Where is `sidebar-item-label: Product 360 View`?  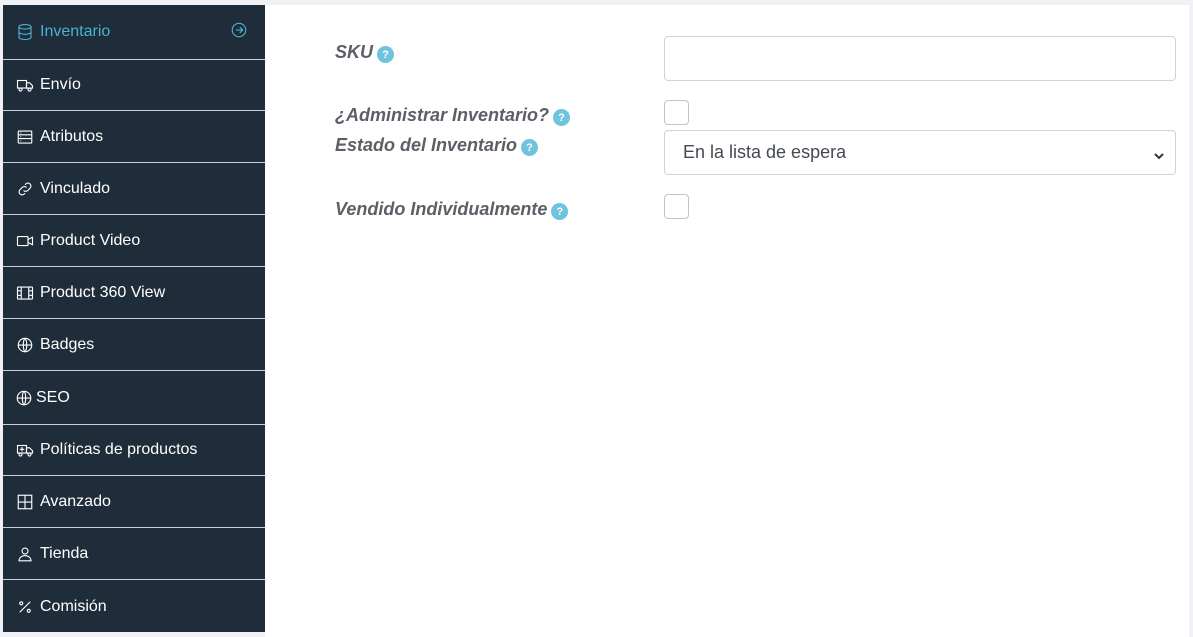 sidebar-item-label: Product 360 View is located at coordinates (103, 292).